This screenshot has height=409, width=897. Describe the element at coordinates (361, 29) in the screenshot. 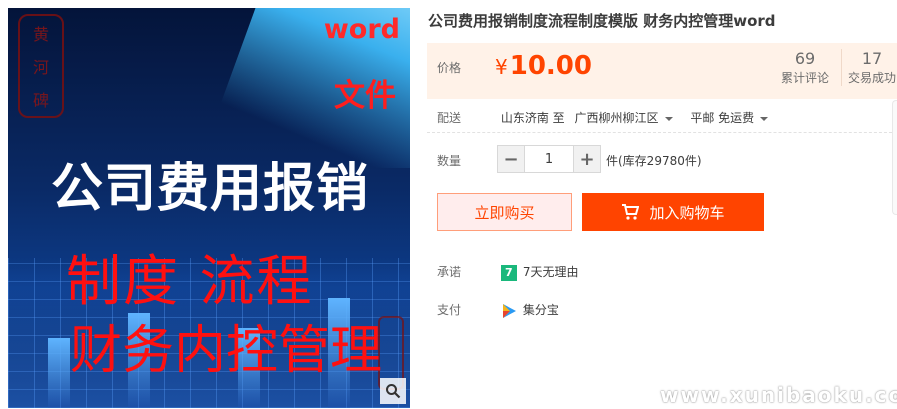

I see `word-badge: word` at that location.